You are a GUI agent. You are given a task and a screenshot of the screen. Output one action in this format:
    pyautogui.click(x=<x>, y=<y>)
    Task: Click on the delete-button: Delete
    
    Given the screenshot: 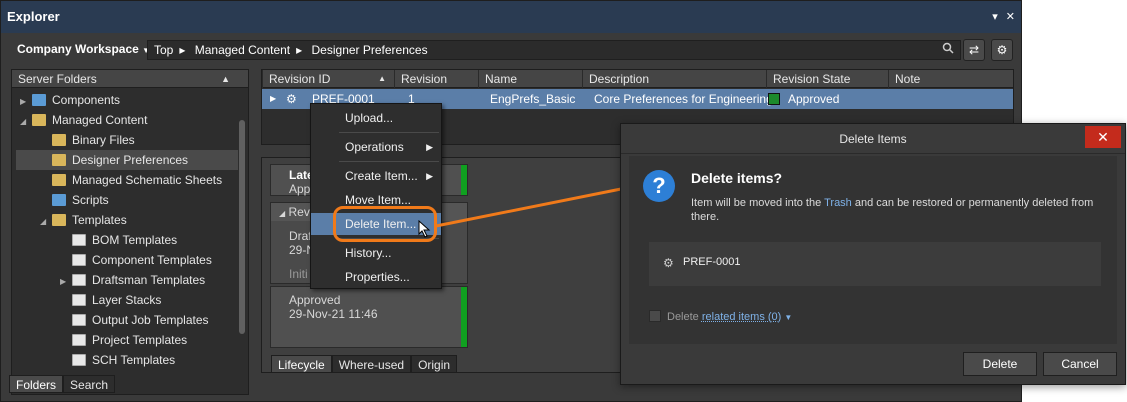 What is the action you would take?
    pyautogui.click(x=1000, y=364)
    